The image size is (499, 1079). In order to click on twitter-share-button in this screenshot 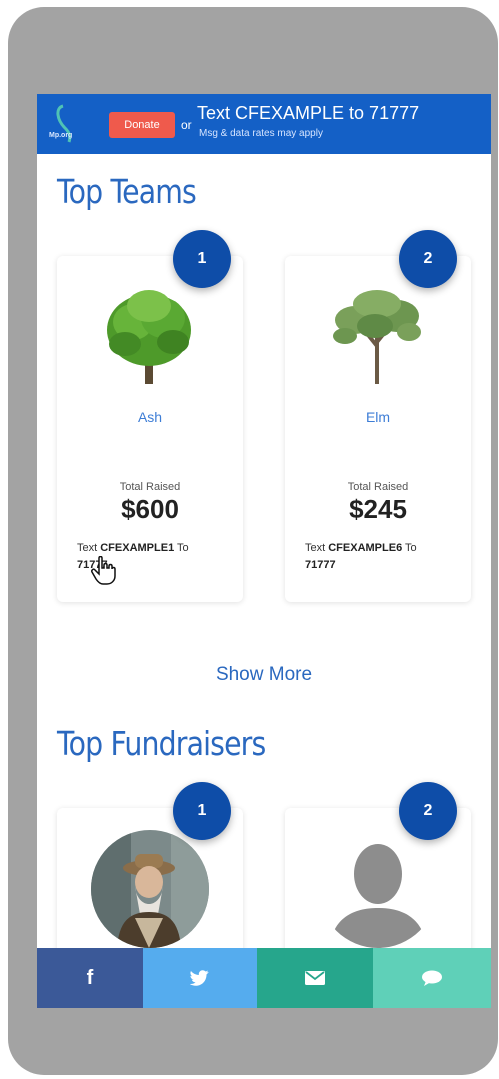, I will do `click(200, 978)`.